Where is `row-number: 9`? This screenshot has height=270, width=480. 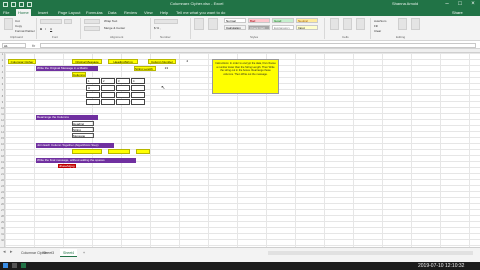
row-number: 9 is located at coordinates (2, 102).